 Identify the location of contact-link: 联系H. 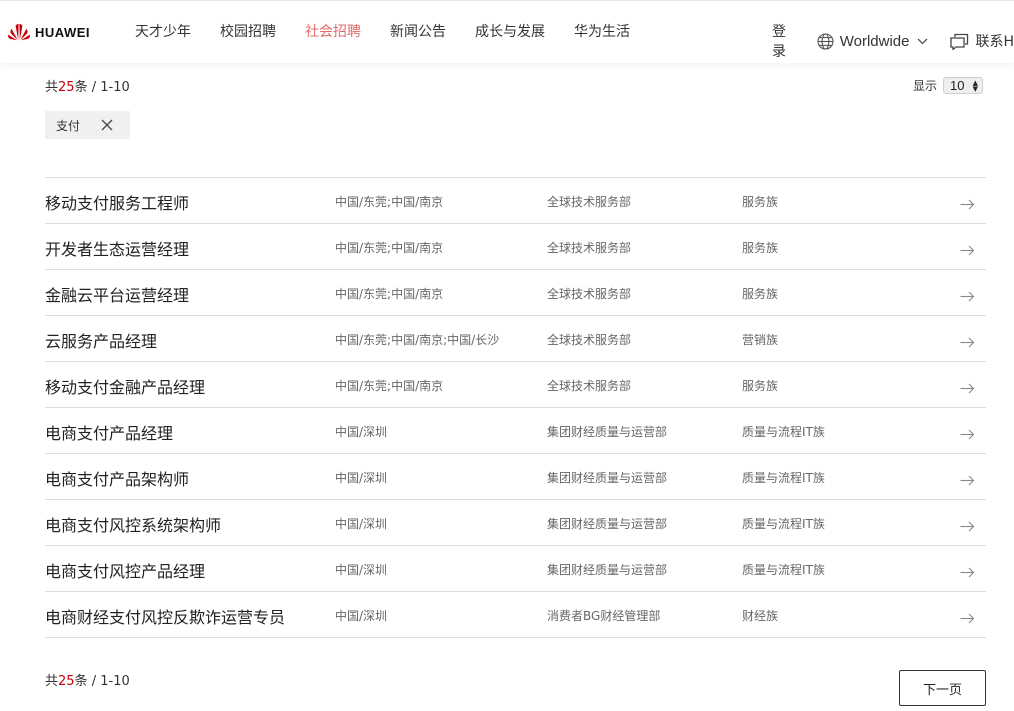
(982, 41).